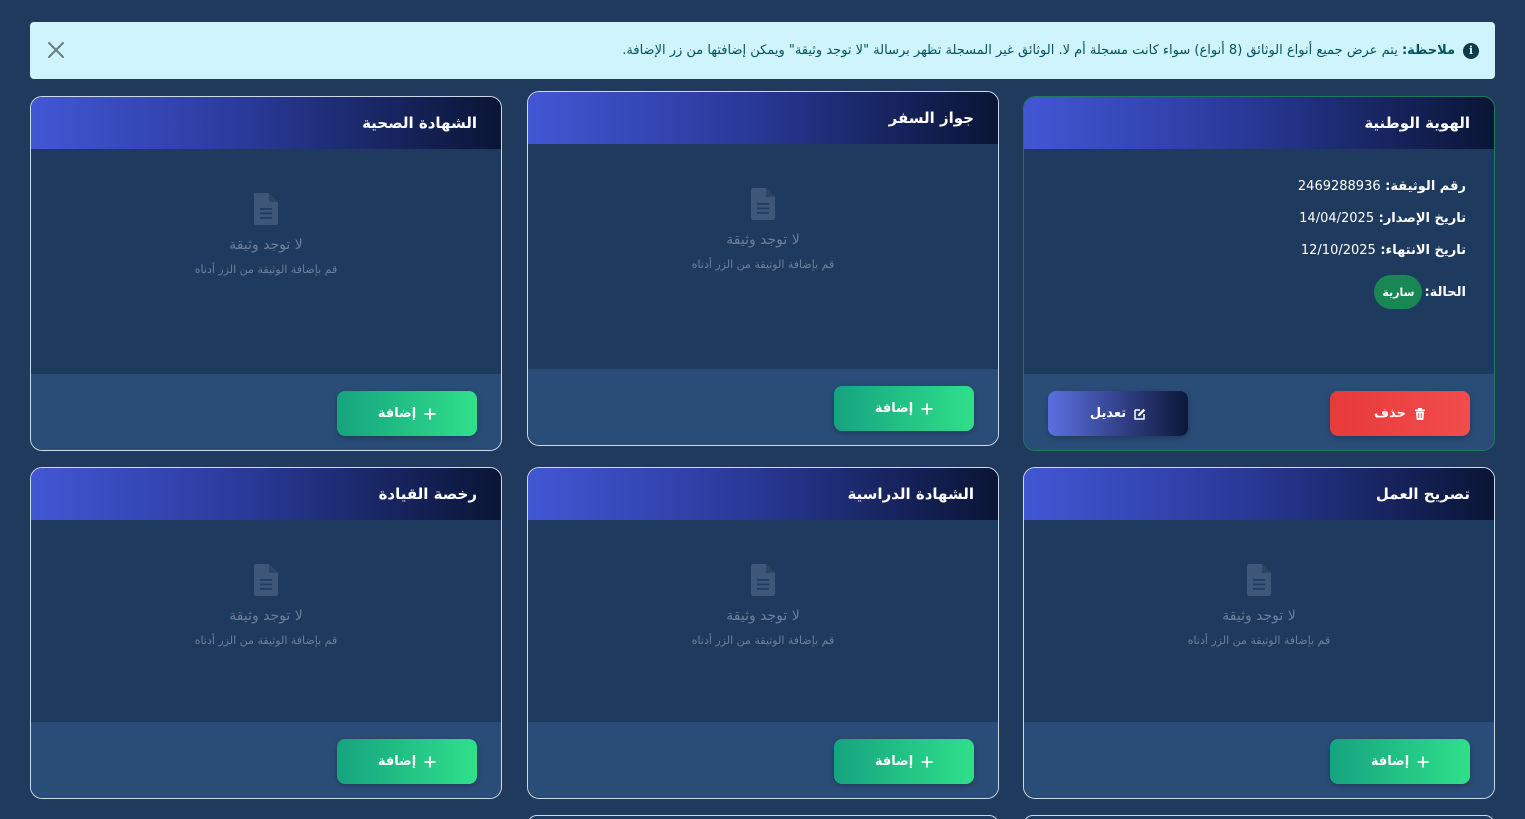 Image resolution: width=1525 pixels, height=819 pixels. What do you see at coordinates (1420, 413) in the screenshot?
I see `trash-icon` at bounding box center [1420, 413].